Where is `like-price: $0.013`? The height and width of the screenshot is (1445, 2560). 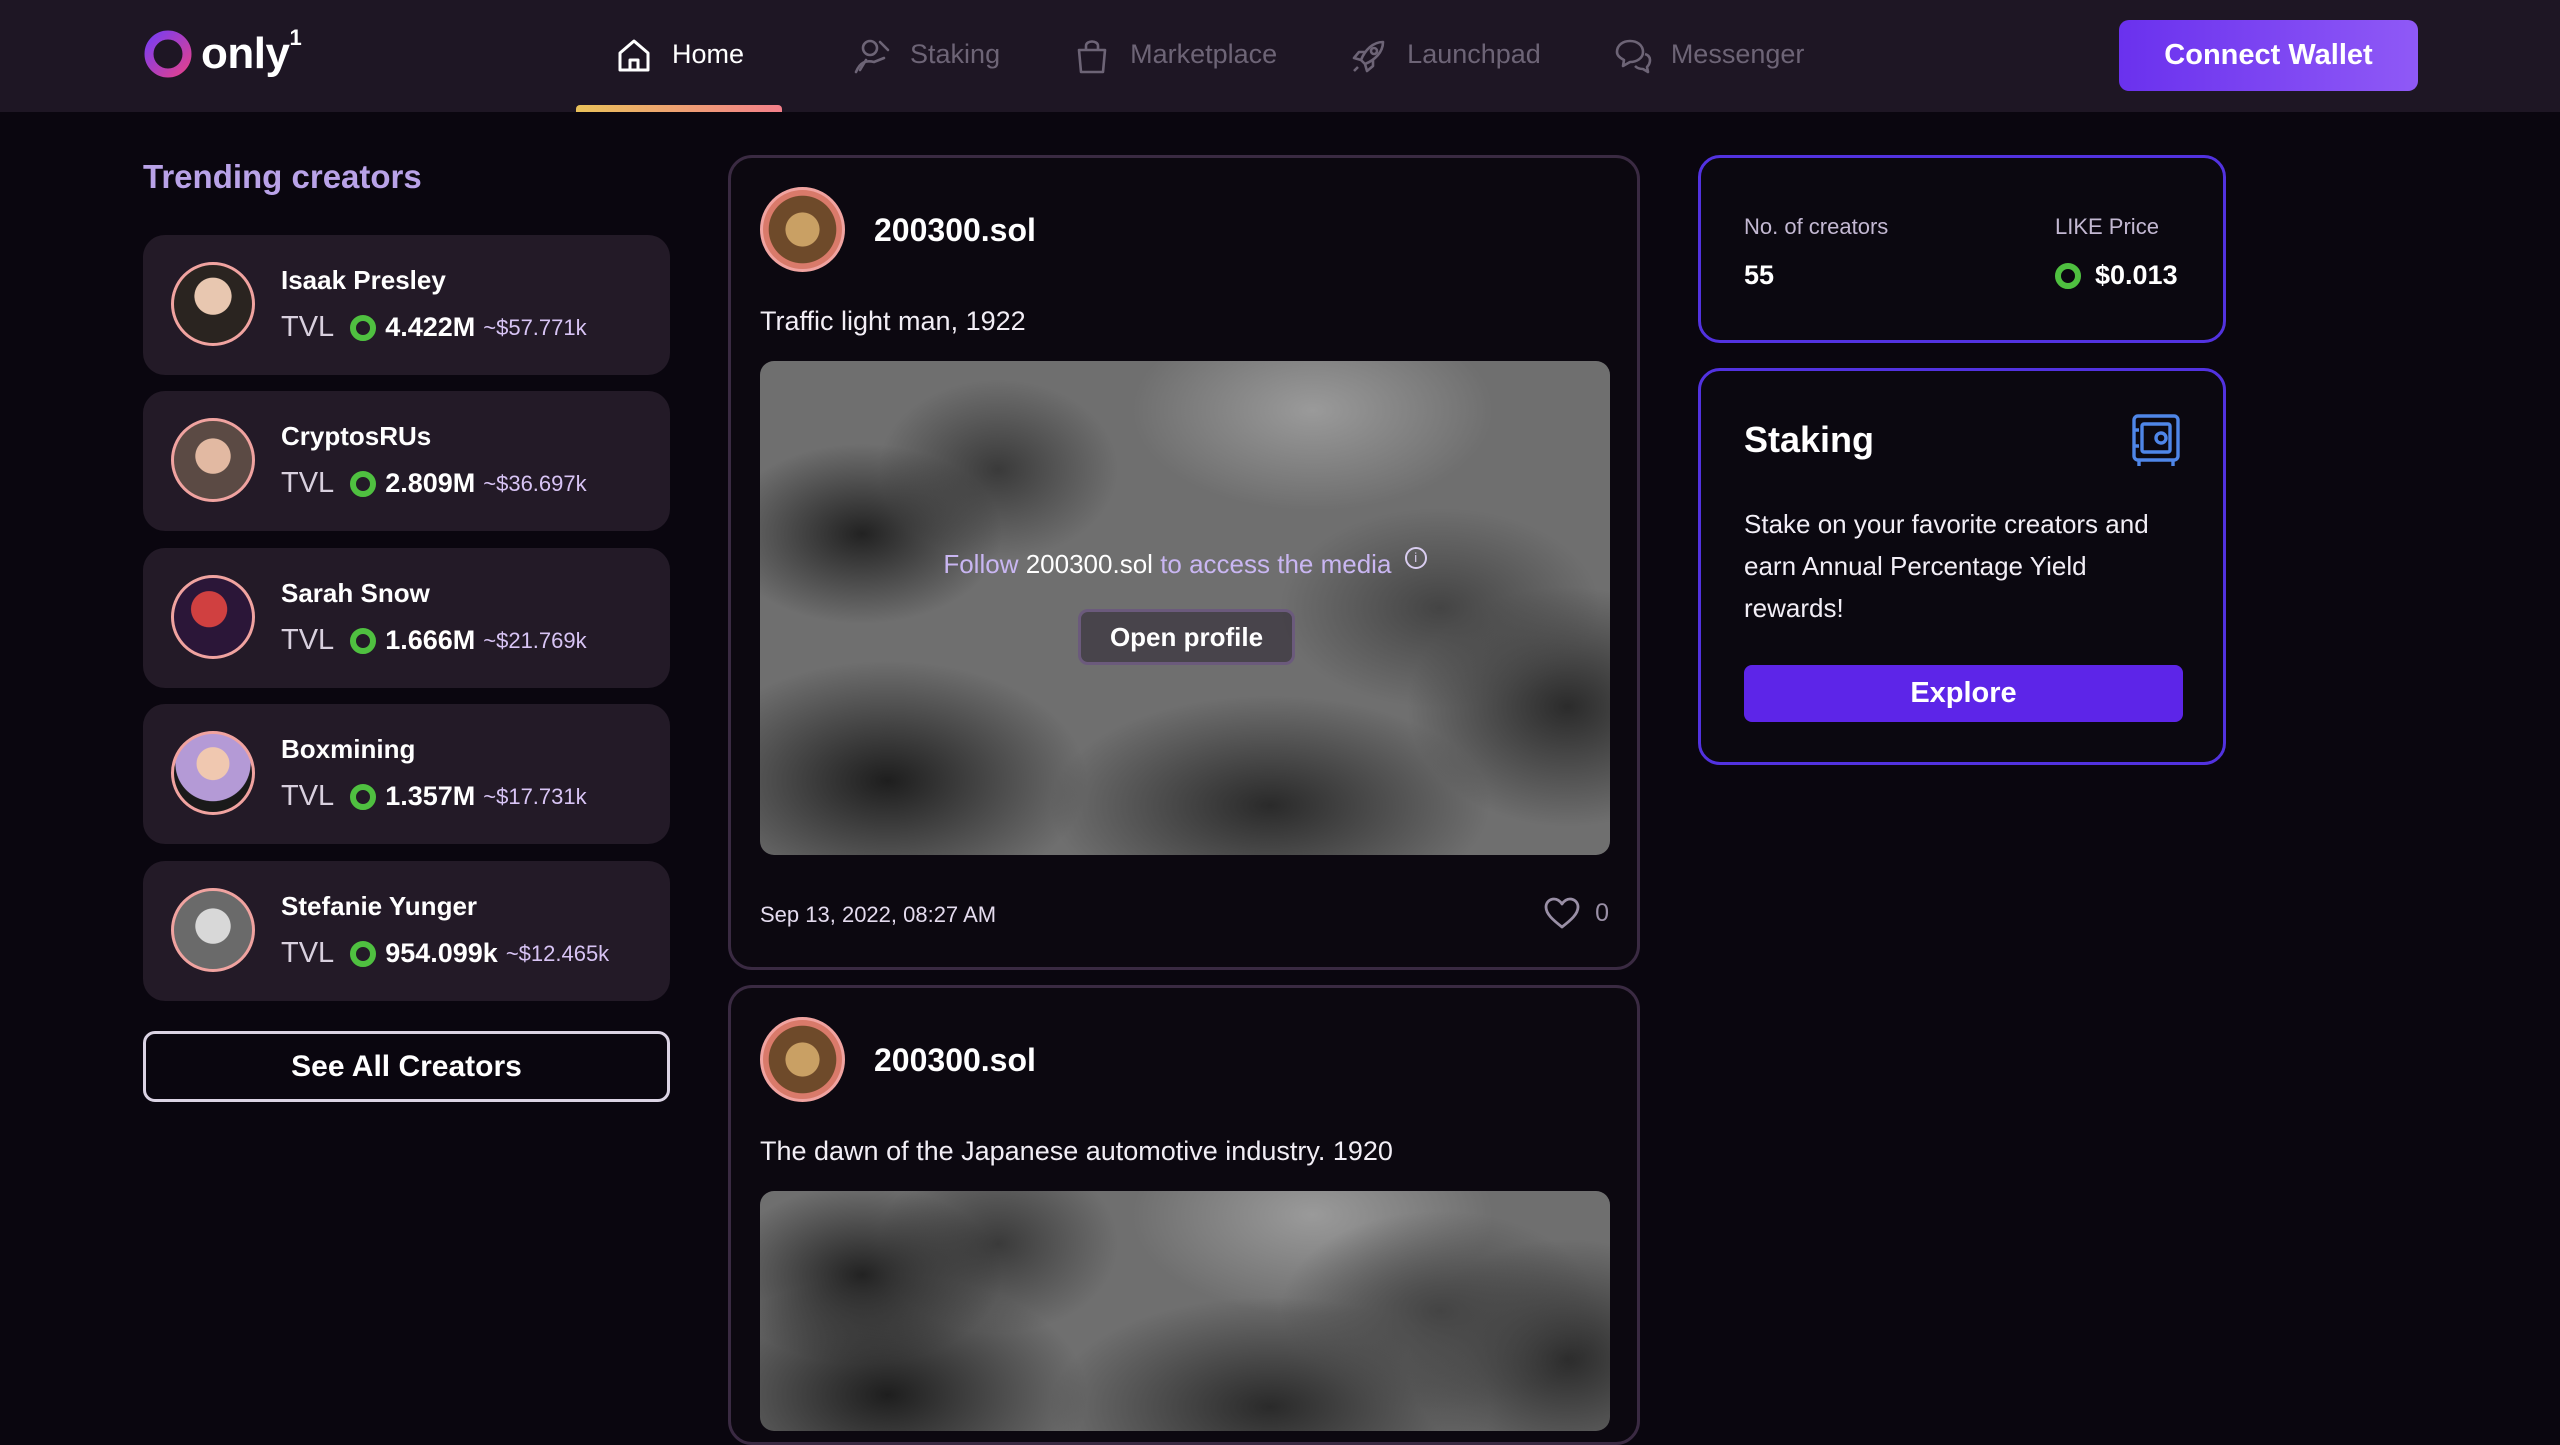 like-price: $0.013 is located at coordinates (2116, 275).